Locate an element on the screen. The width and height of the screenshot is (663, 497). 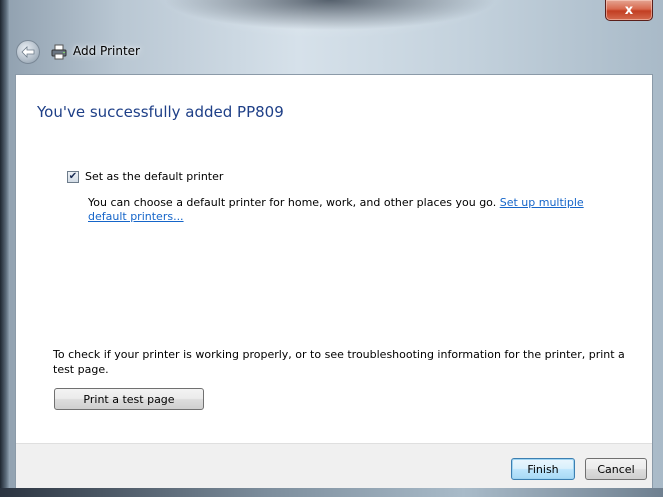
default-printer-checkbox: ✔ is located at coordinates (73, 177).